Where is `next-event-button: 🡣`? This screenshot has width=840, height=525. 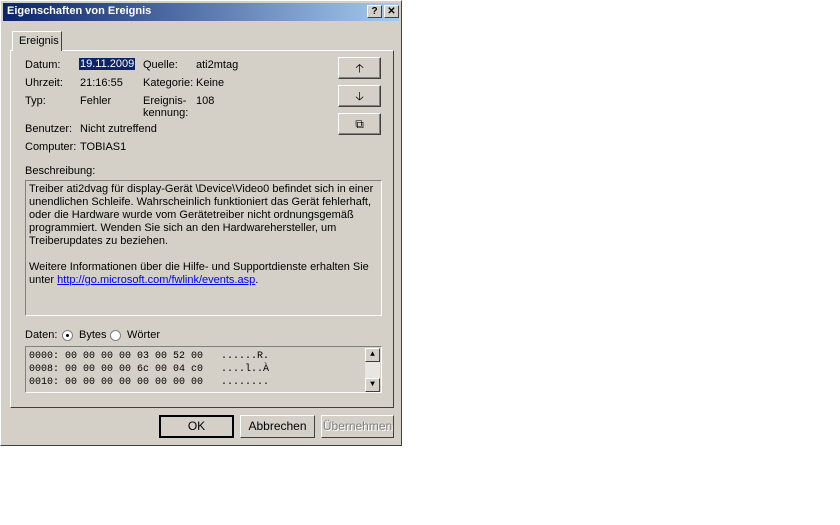
next-event-button: 🡣 is located at coordinates (359, 96).